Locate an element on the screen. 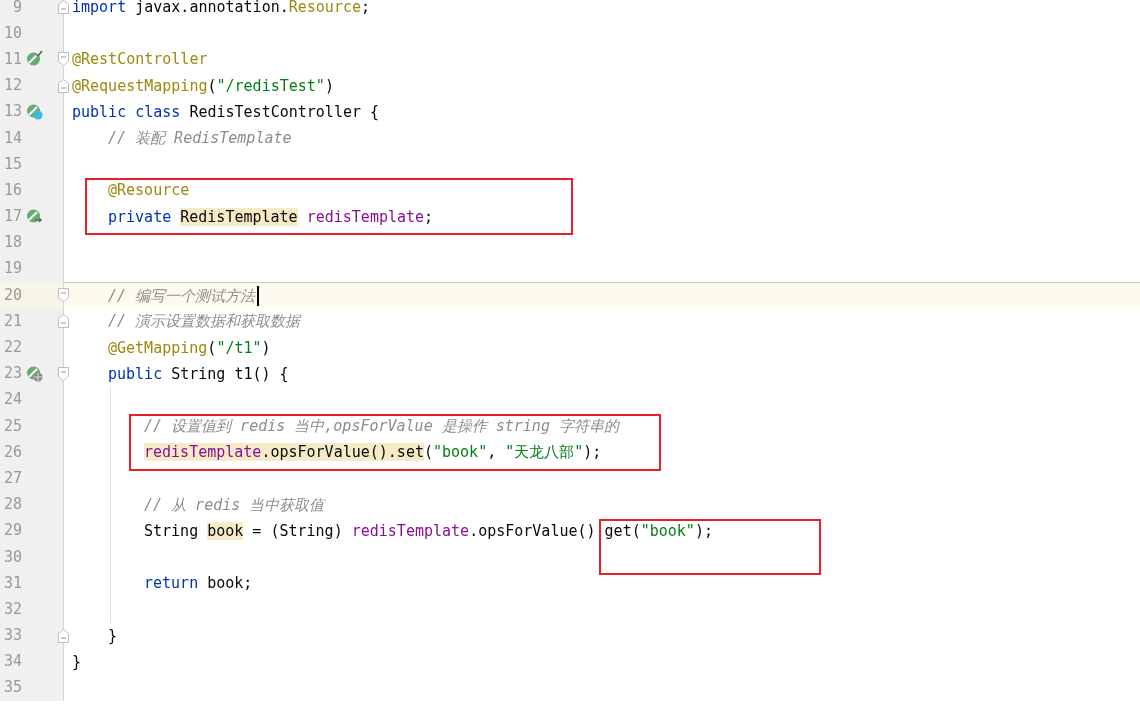 This screenshot has height=724, width=1140. leaf-check-icon is located at coordinates (34, 59).